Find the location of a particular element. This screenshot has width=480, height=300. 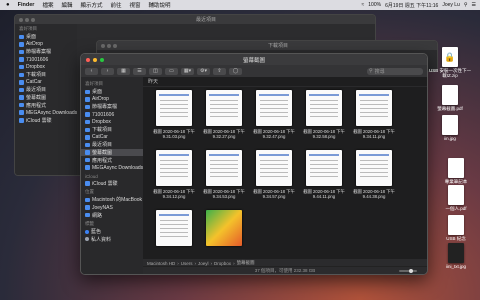

zoom-button is located at coordinates (102, 59).